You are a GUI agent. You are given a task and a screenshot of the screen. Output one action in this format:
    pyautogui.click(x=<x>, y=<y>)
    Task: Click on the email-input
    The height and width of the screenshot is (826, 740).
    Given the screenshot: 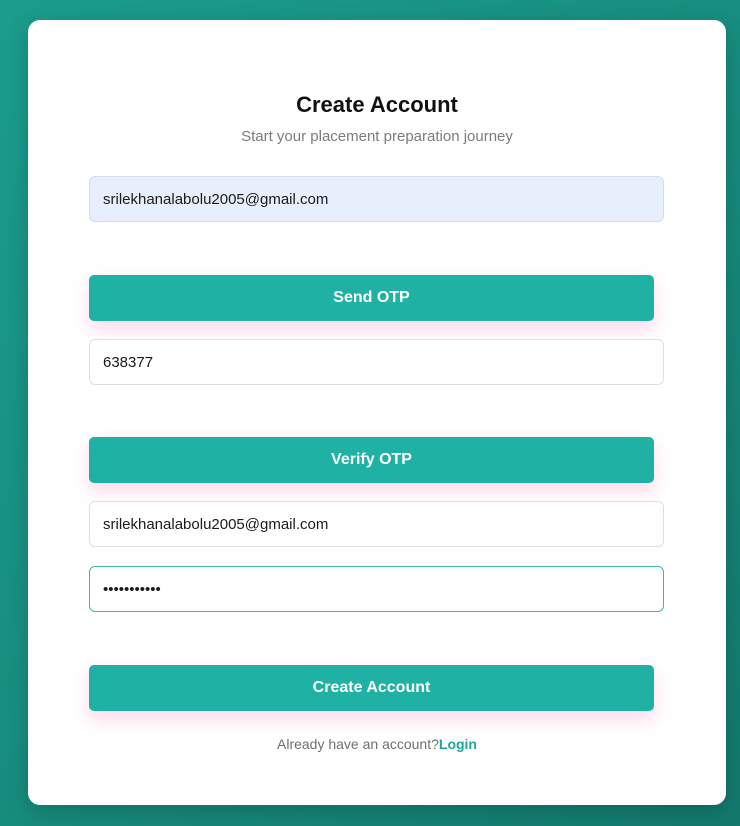 What is the action you would take?
    pyautogui.click(x=376, y=524)
    